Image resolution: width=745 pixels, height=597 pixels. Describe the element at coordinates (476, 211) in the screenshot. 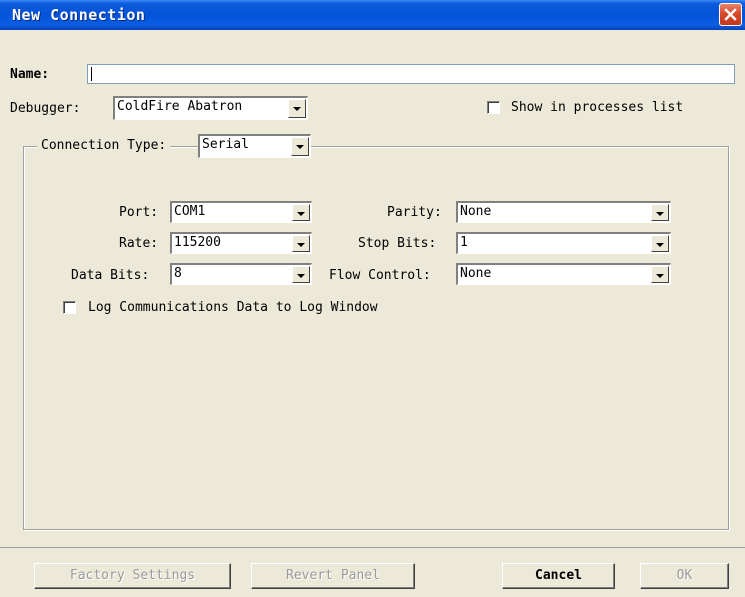

I see `parity-value: None` at that location.